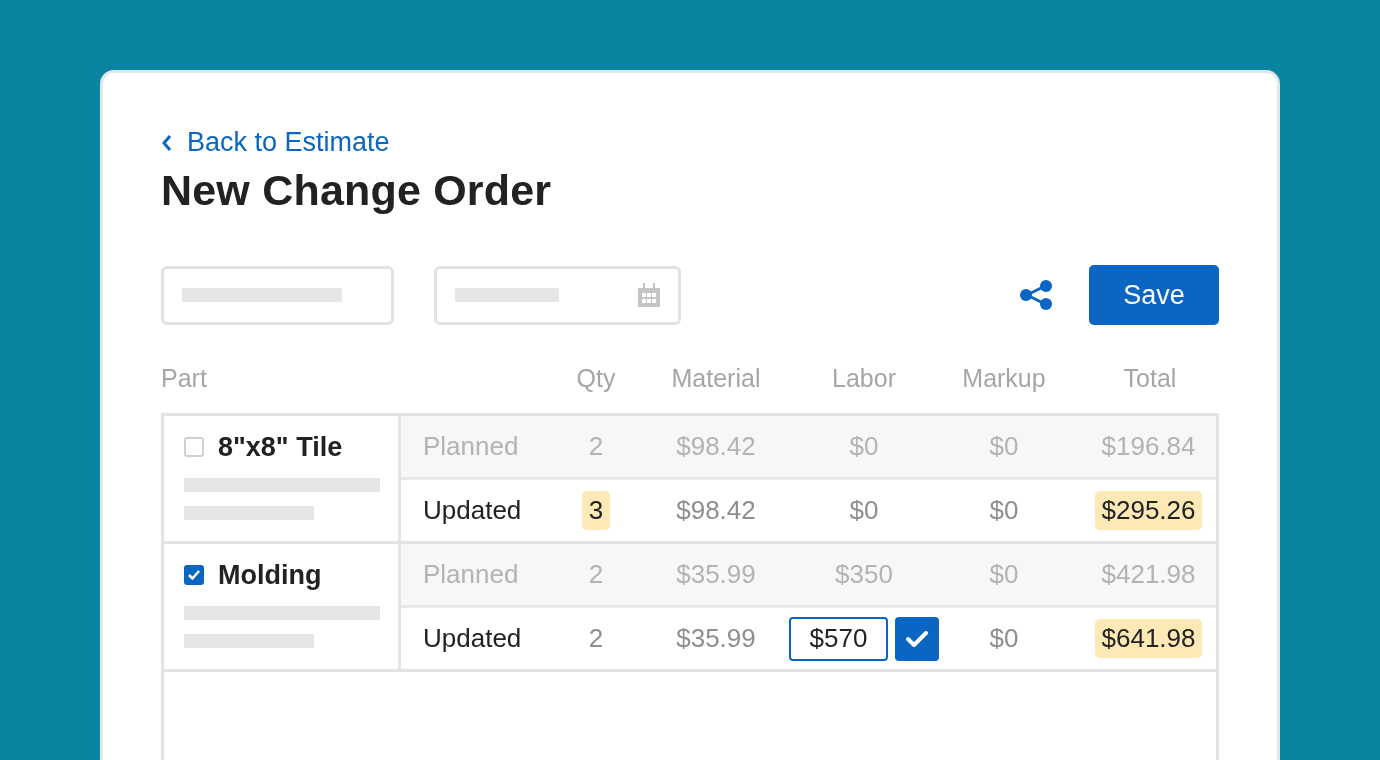 The width and height of the screenshot is (1380, 760). I want to click on table-cell: $295.26, so click(1148, 510).